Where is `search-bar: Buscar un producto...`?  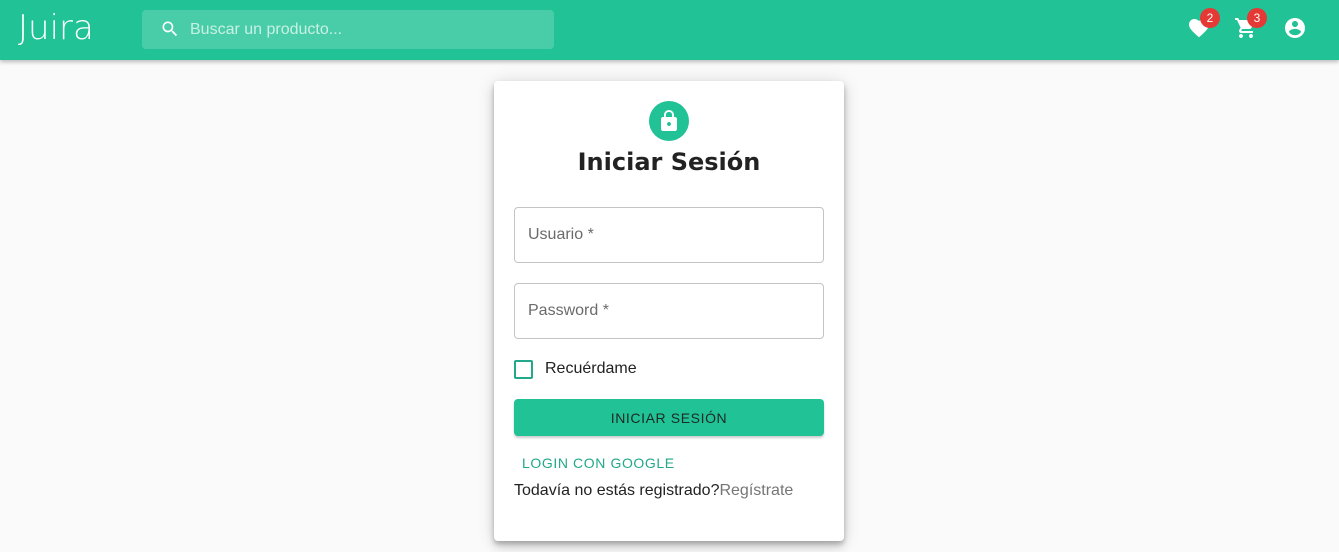
search-bar: Buscar un producto... is located at coordinates (348, 29).